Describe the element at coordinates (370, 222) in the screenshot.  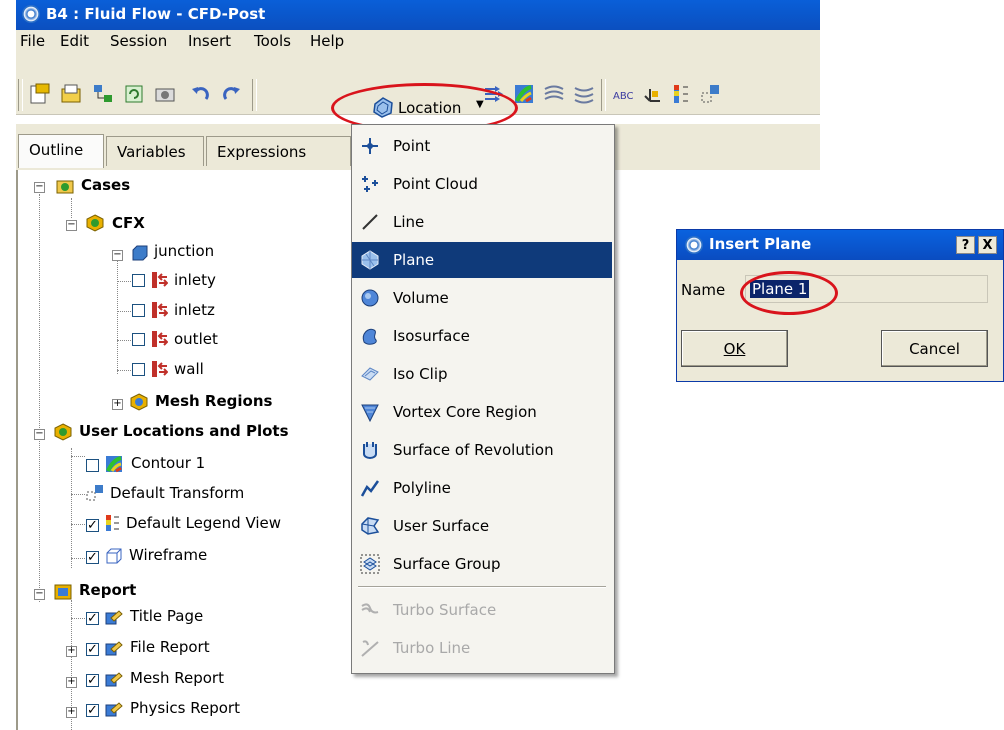
I see `line-icon` at that location.